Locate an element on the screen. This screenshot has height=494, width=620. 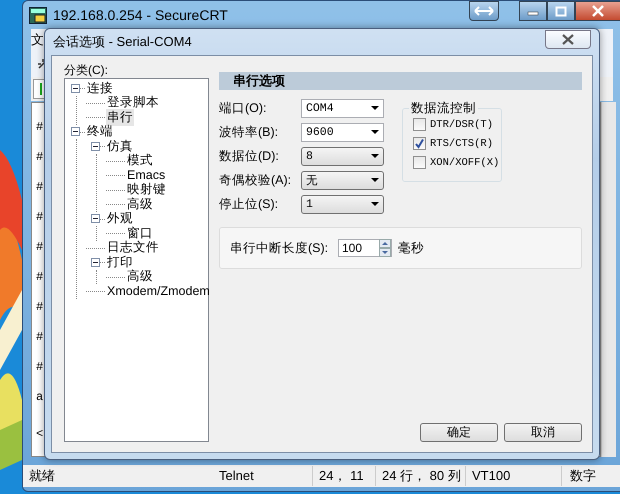
menu-item: 文 is located at coordinates (37, 40).